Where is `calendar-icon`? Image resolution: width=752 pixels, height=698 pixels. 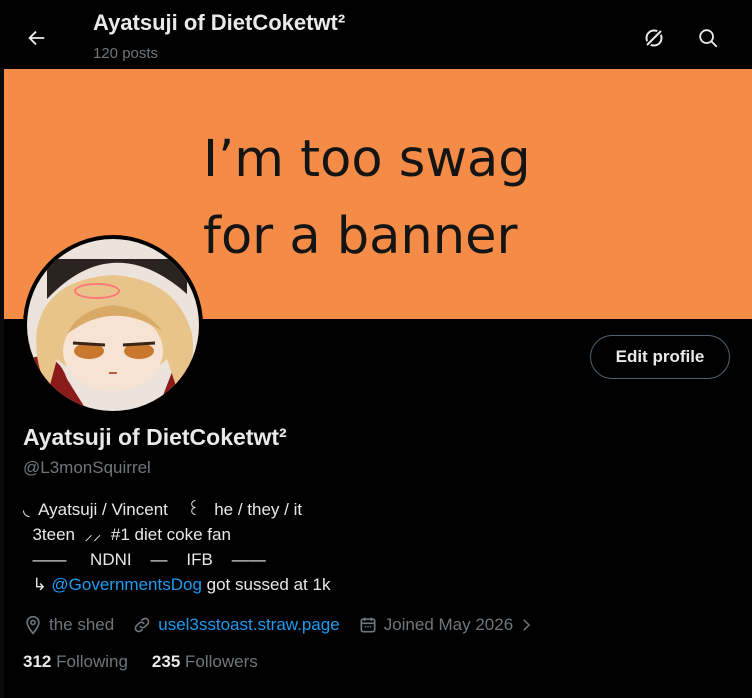 calendar-icon is located at coordinates (368, 625).